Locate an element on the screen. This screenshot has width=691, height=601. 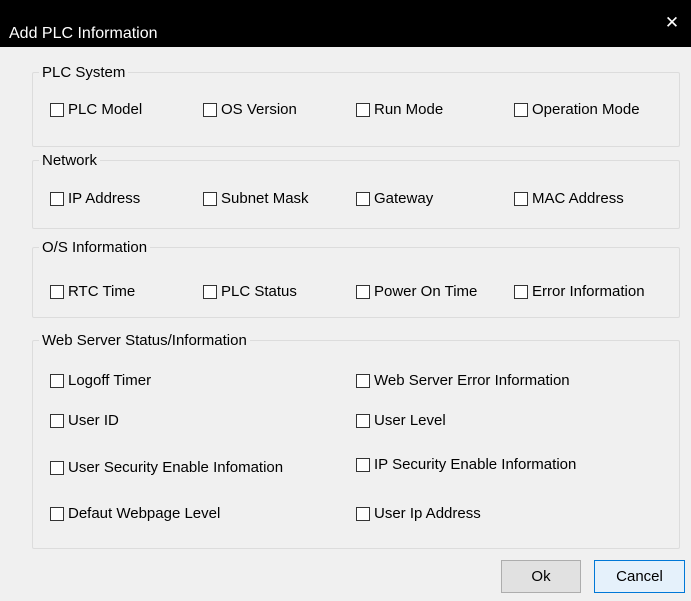
checkbox-label: Logoff Timer is located at coordinates (110, 380).